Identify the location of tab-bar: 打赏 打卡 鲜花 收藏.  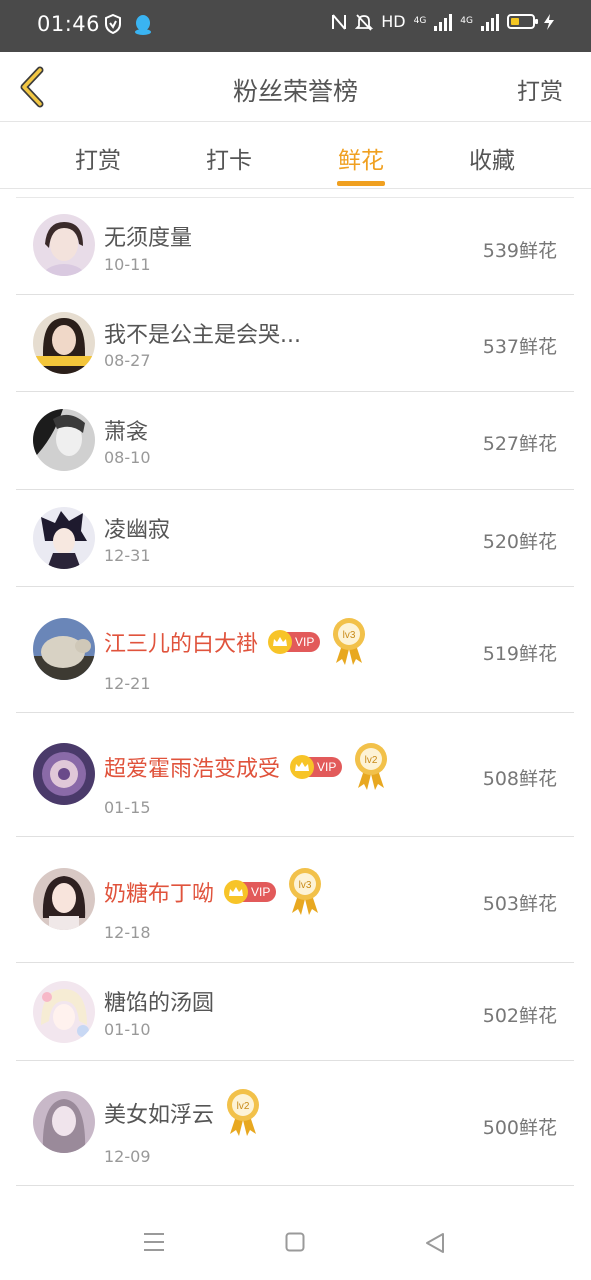
(295, 156).